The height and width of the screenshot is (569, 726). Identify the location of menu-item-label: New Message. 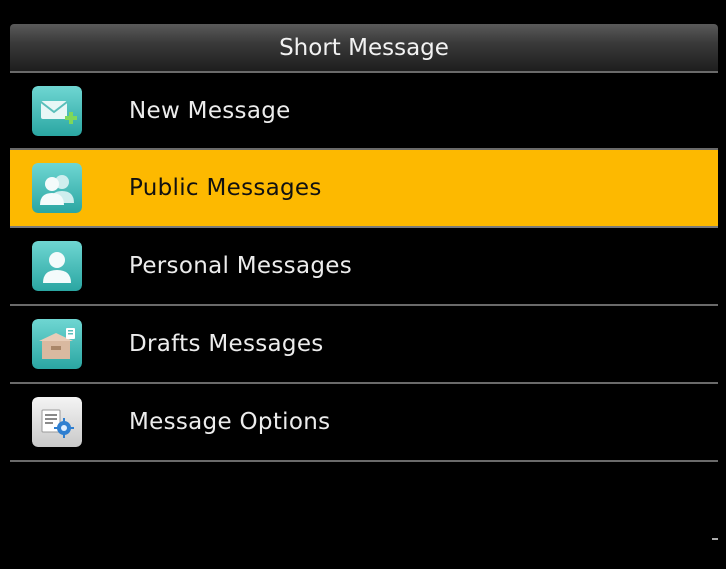
(210, 110).